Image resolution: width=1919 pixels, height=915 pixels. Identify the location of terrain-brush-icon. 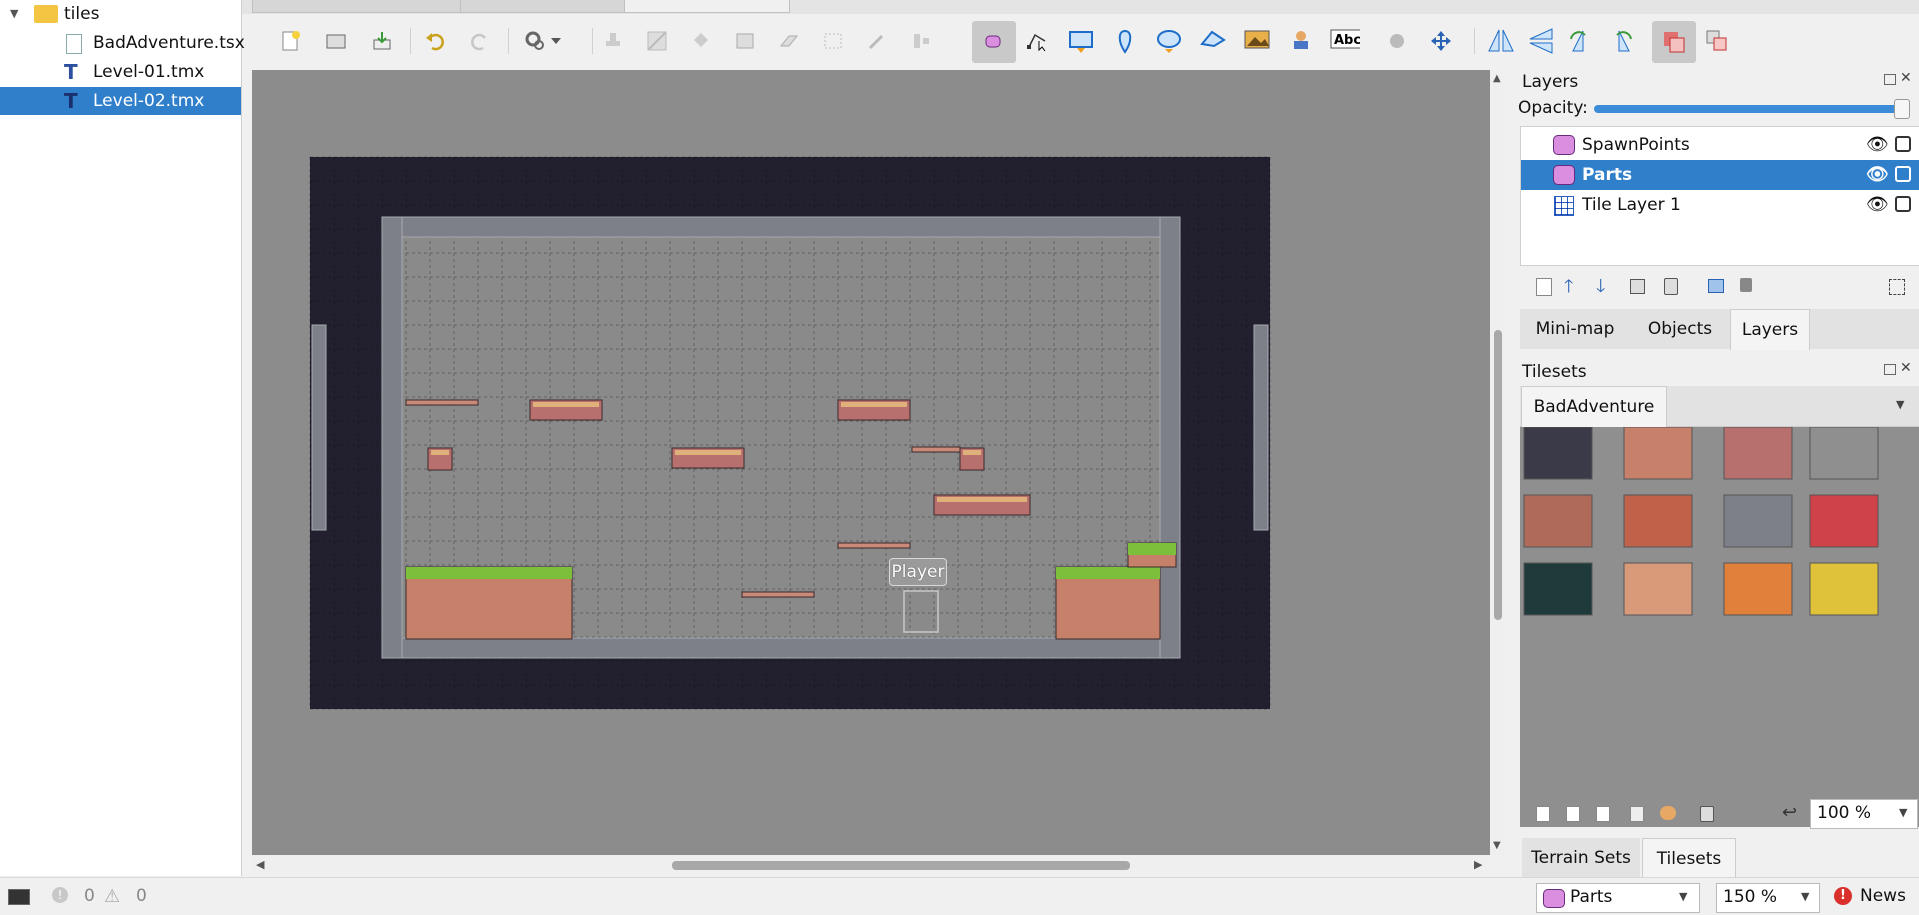
(657, 41).